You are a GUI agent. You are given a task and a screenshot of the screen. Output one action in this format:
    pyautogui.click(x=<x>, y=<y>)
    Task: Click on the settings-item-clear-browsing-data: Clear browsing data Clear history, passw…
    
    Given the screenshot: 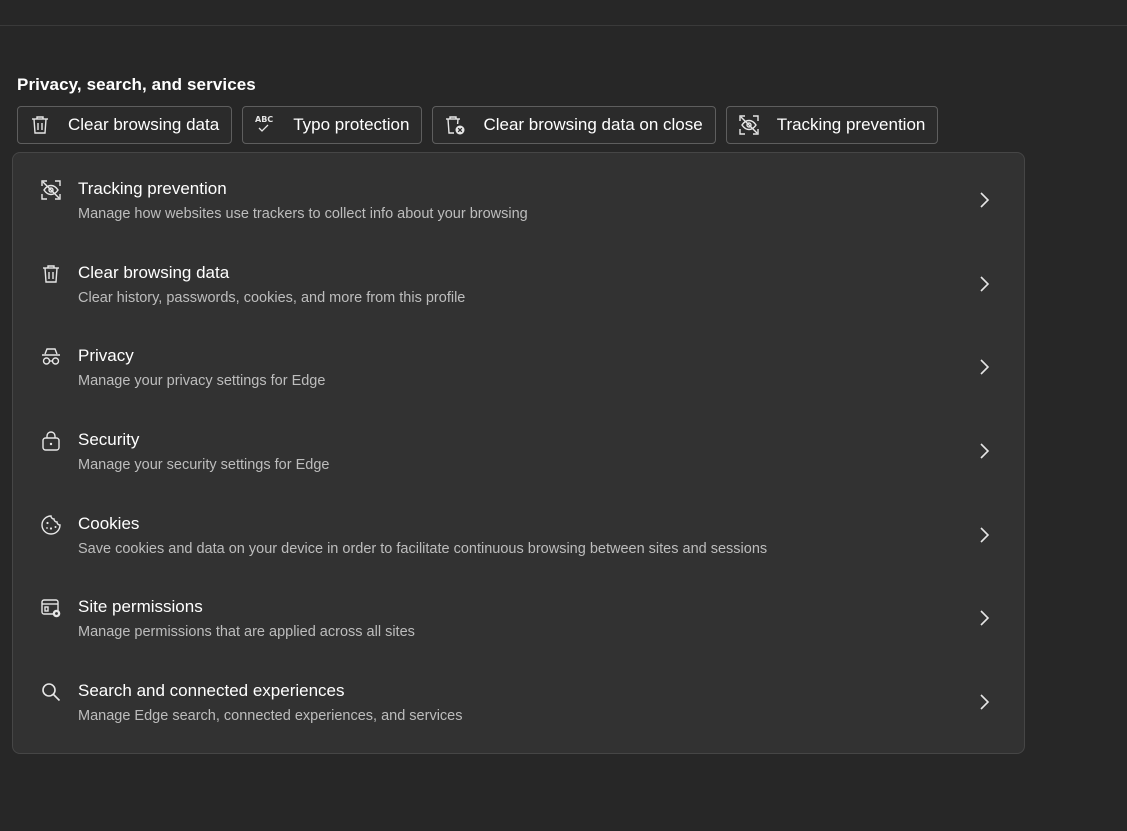 What is the action you would take?
    pyautogui.click(x=518, y=290)
    